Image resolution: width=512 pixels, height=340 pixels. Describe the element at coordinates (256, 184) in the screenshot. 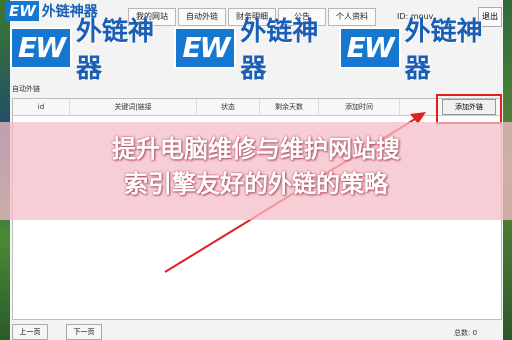

I see `headline-line-2: 索引擎友好的外链的策略` at that location.